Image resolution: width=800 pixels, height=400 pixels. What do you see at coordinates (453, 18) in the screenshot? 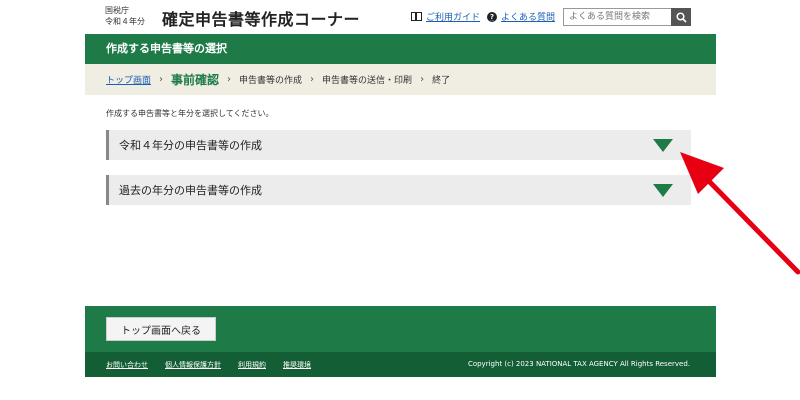
I see `guide-link-label: ご利用ガイド` at bounding box center [453, 18].